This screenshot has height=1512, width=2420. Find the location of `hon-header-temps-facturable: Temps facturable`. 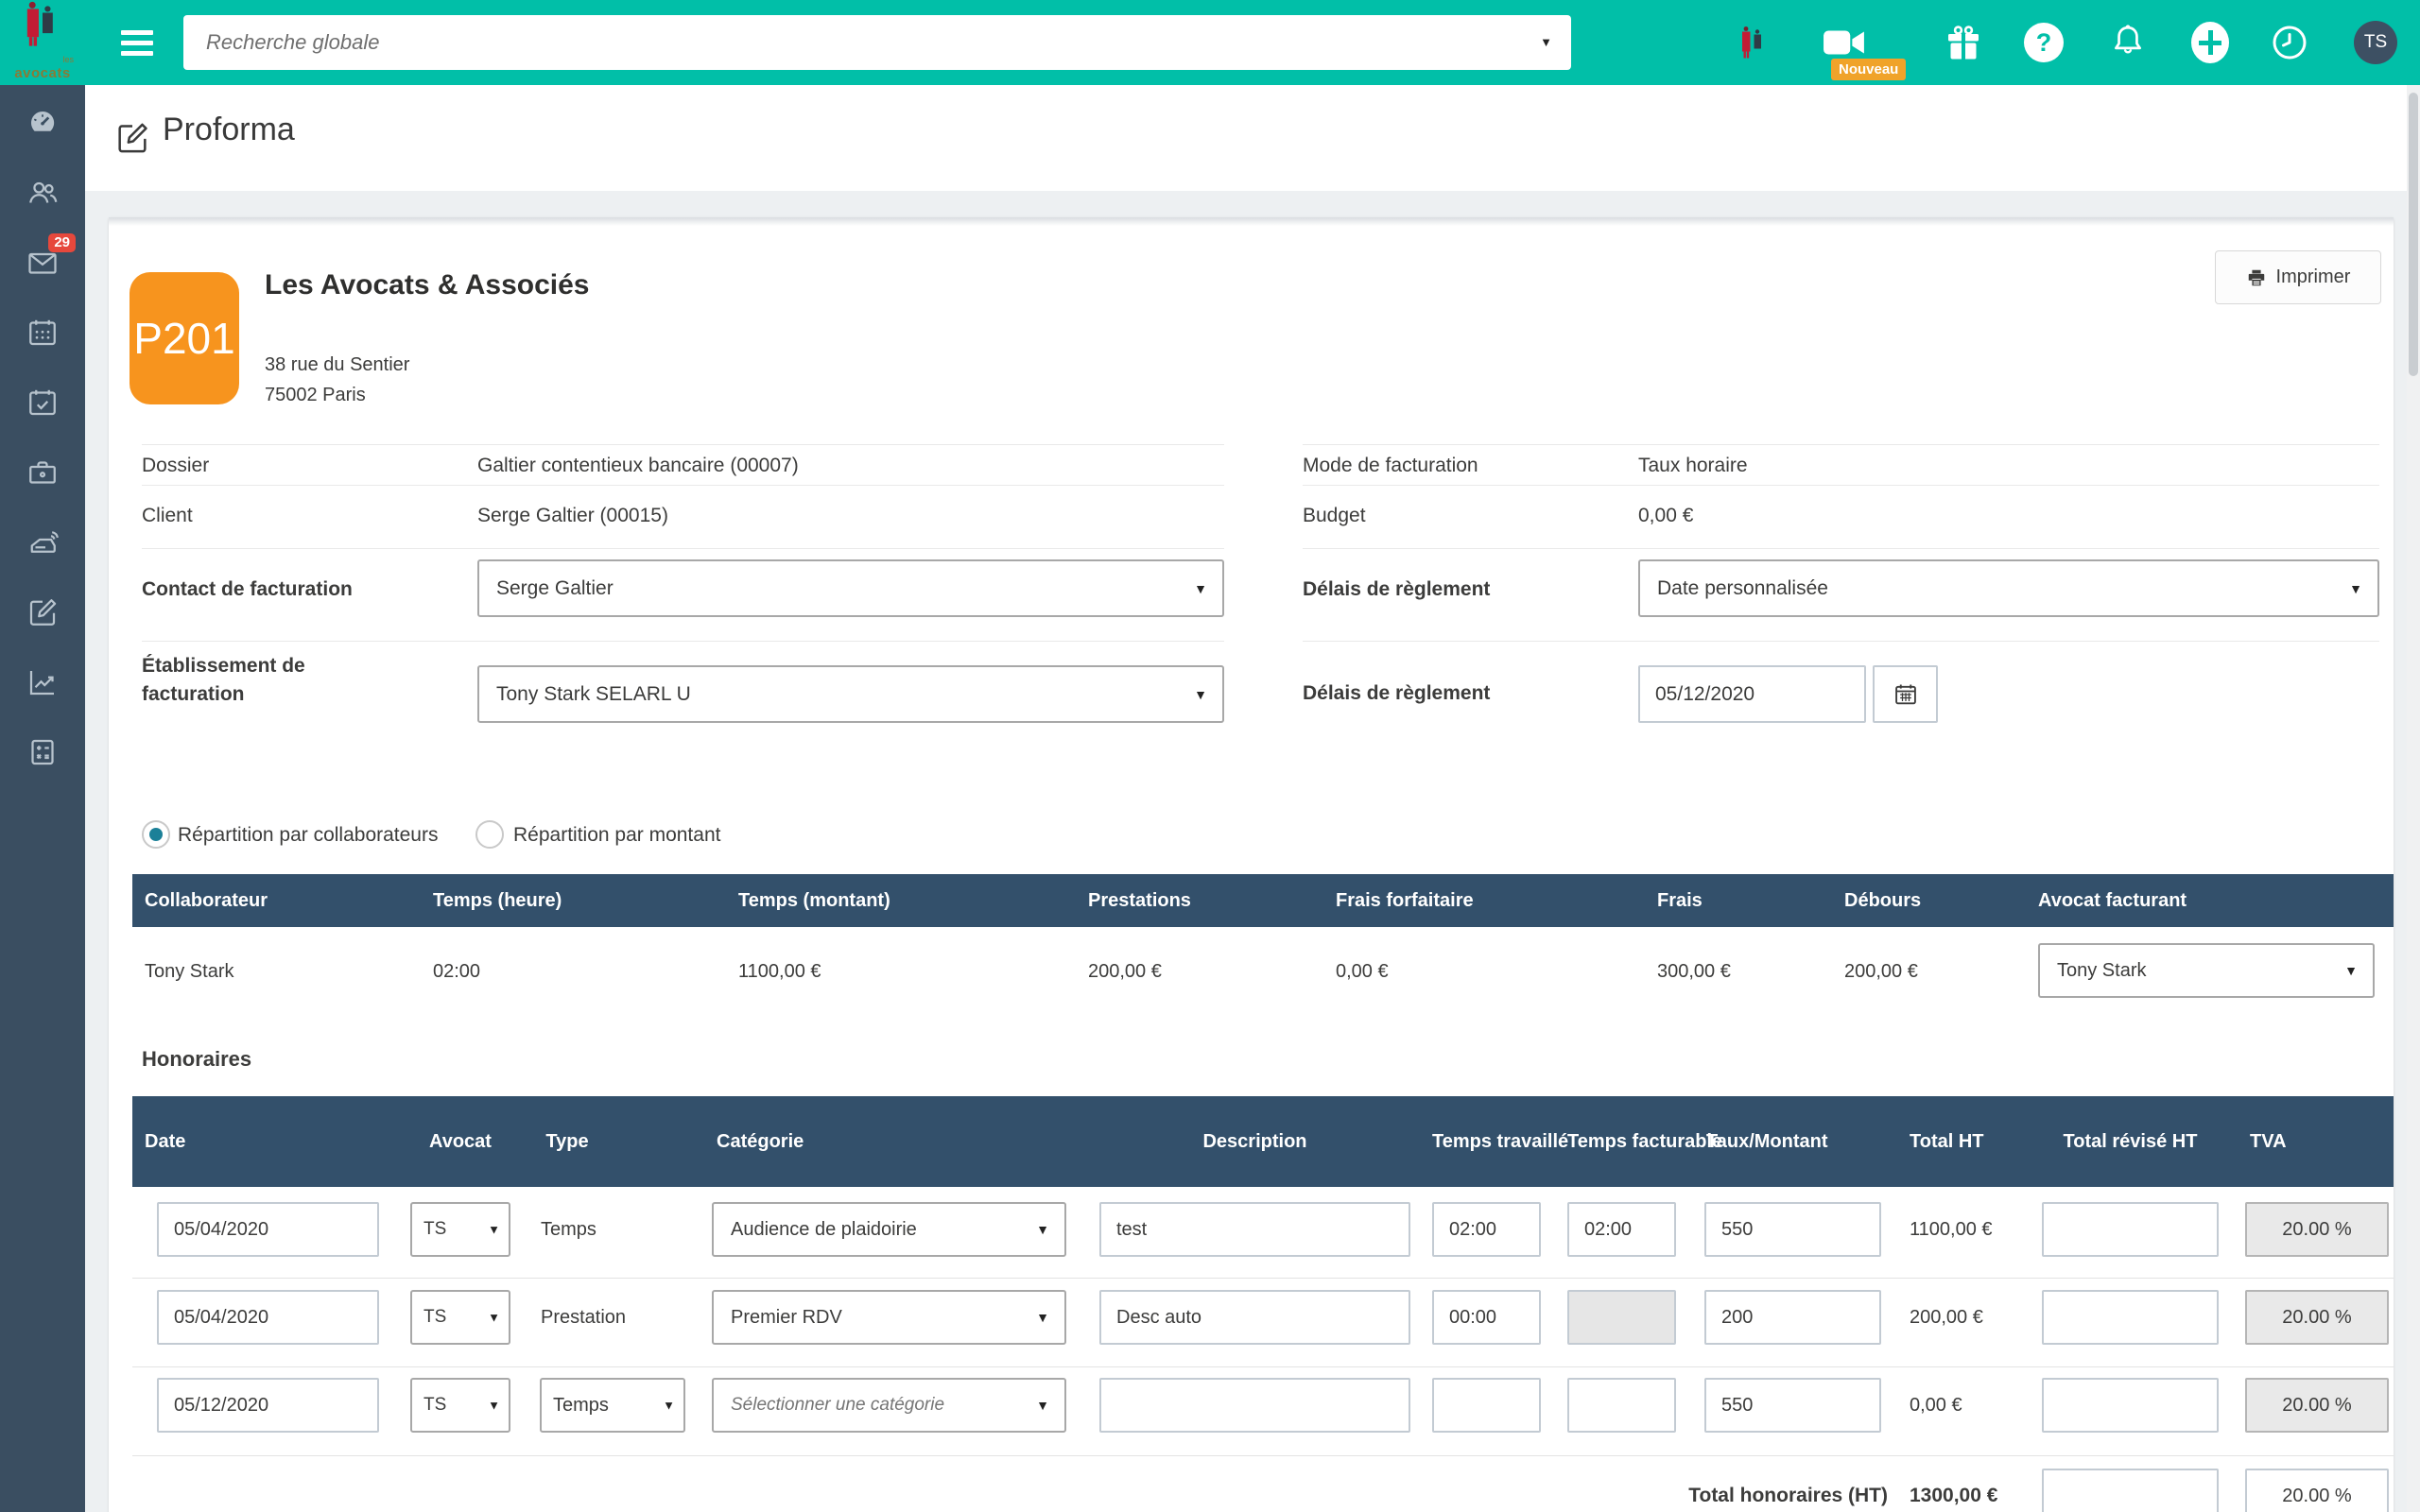

hon-header-temps-facturable: Temps facturable is located at coordinates (1645, 1141).